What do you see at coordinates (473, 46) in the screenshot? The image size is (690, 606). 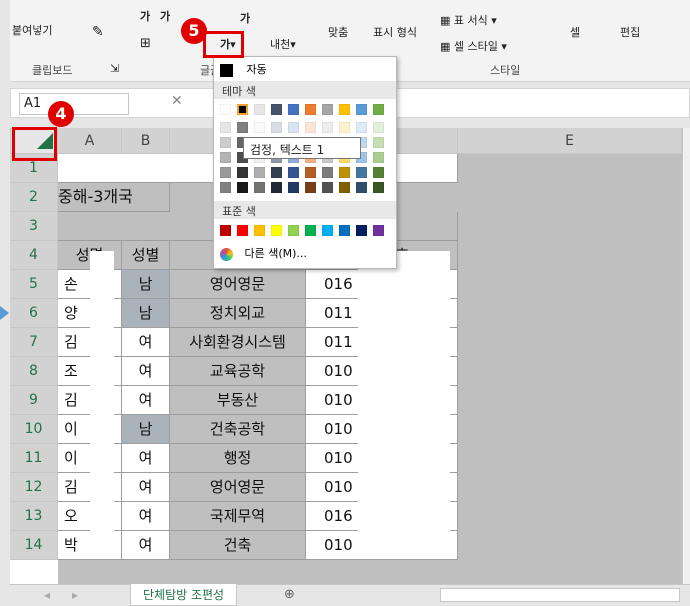 I see `cell-style-button: ▦ 셀 스타일 ▾` at bounding box center [473, 46].